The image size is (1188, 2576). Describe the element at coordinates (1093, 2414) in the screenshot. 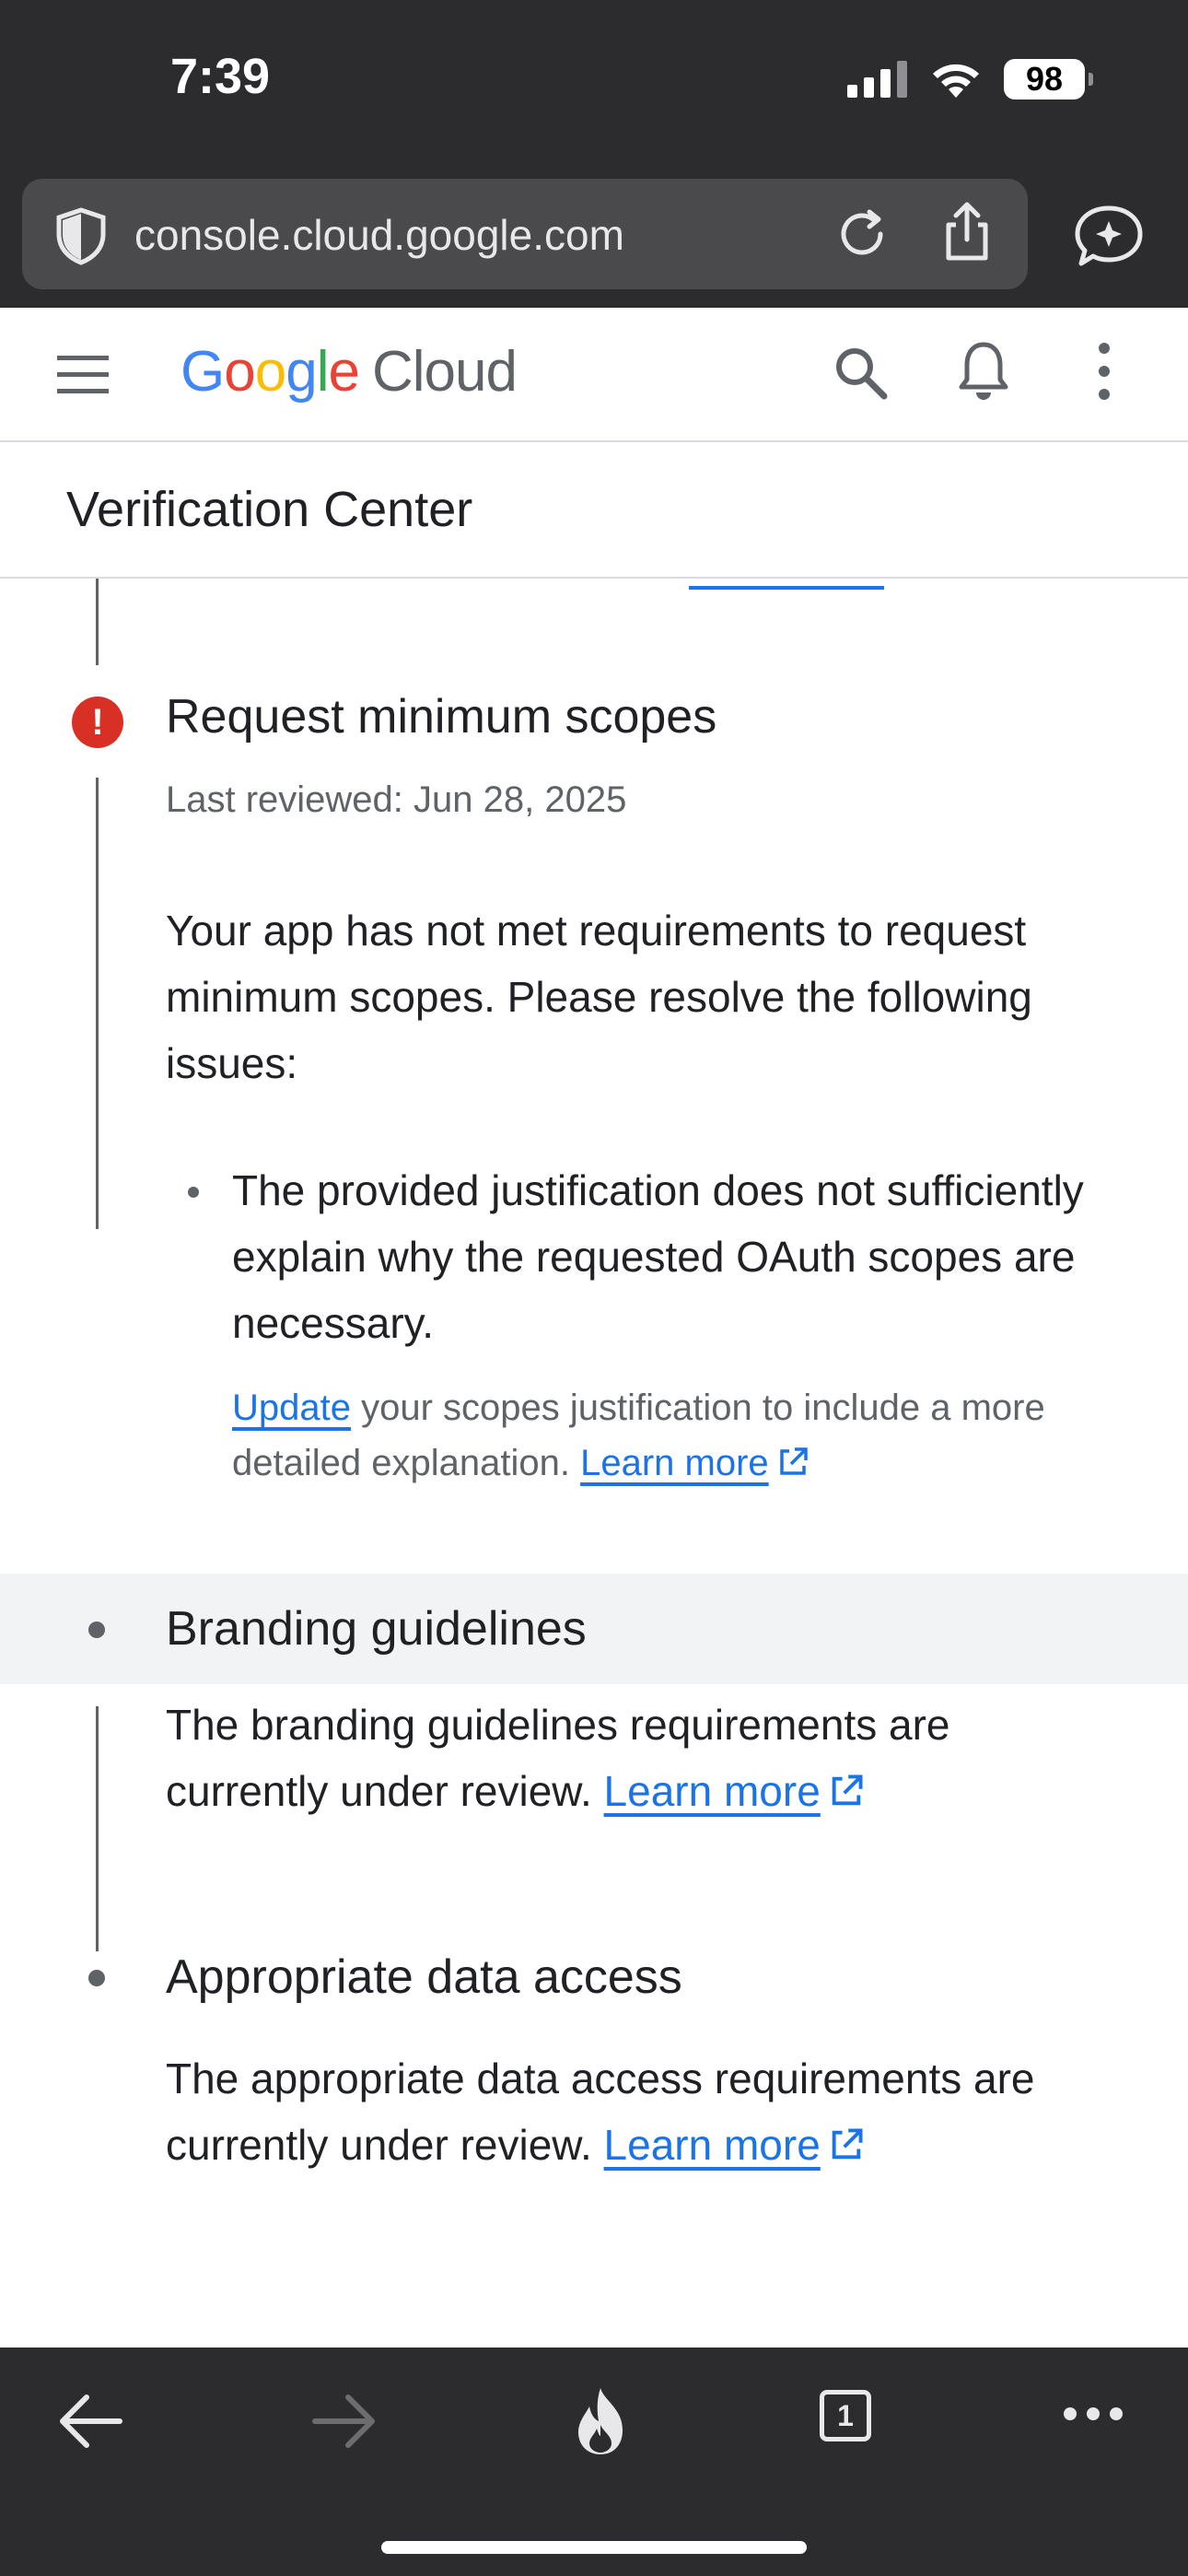

I see `more-horiz-icon` at that location.